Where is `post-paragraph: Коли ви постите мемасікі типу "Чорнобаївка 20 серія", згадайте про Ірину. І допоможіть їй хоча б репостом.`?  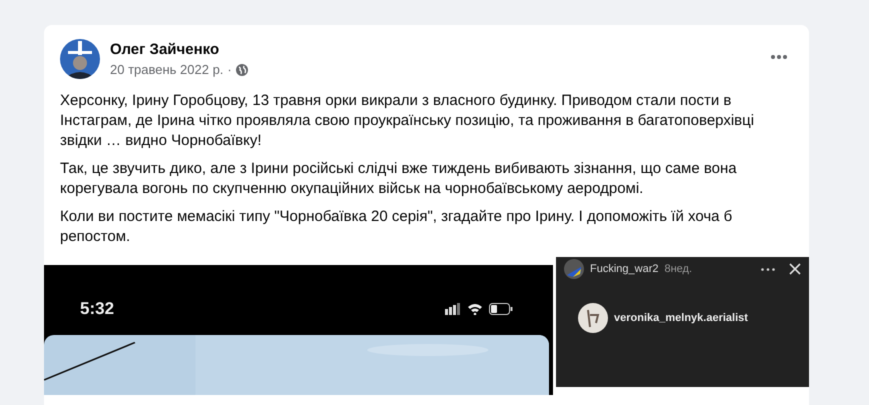 post-paragraph: Коли ви постите мемасікі типу "Чорнобаївка 20 серія", згадайте про Ірину. І допоможіть їй хоча б репостом. is located at coordinates (397, 227).